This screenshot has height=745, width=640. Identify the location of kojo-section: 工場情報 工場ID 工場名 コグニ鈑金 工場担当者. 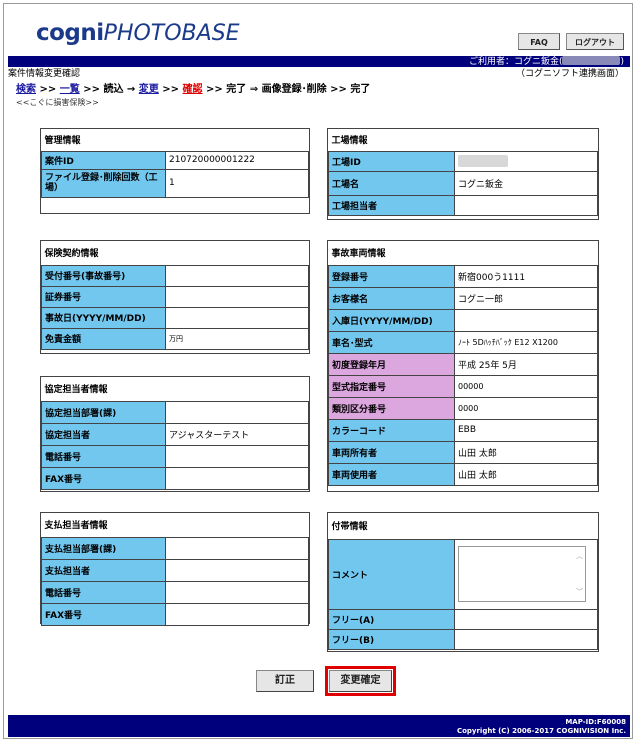
(463, 174).